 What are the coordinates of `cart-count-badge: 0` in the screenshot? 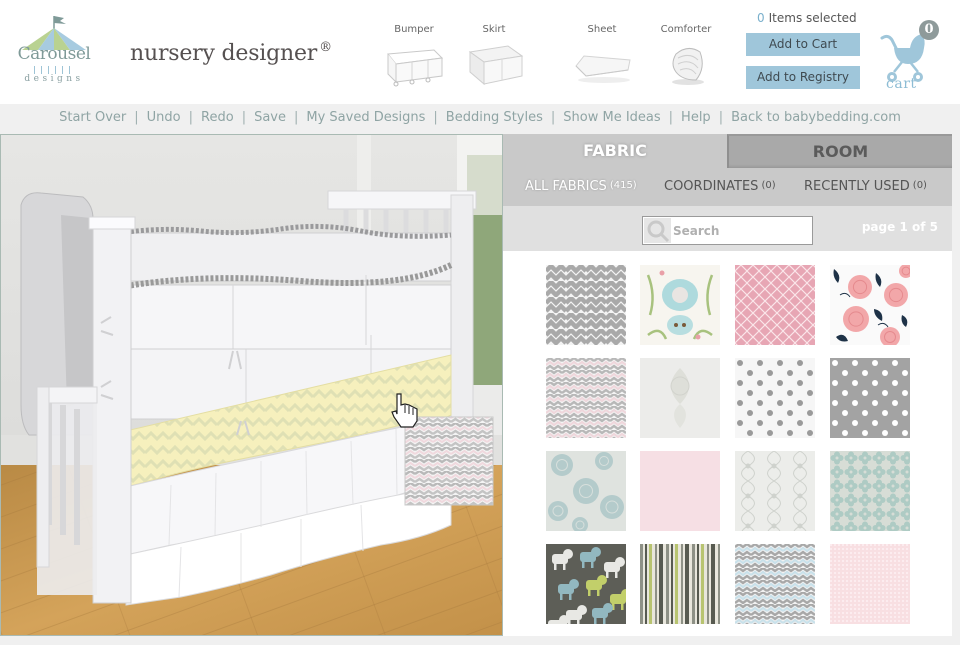 It's located at (929, 30).